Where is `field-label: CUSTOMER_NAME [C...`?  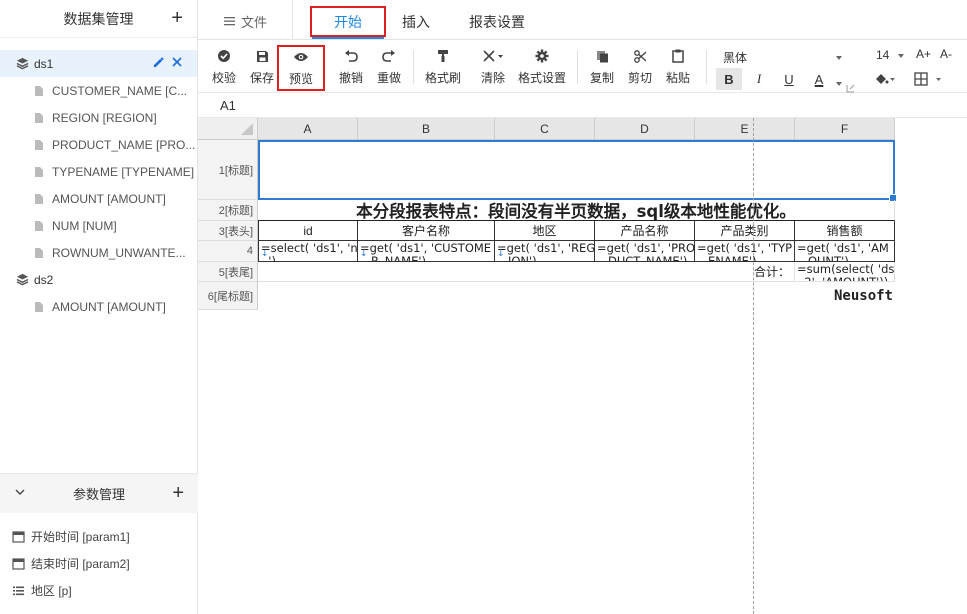 field-label: CUSTOMER_NAME [C... is located at coordinates (120, 90).